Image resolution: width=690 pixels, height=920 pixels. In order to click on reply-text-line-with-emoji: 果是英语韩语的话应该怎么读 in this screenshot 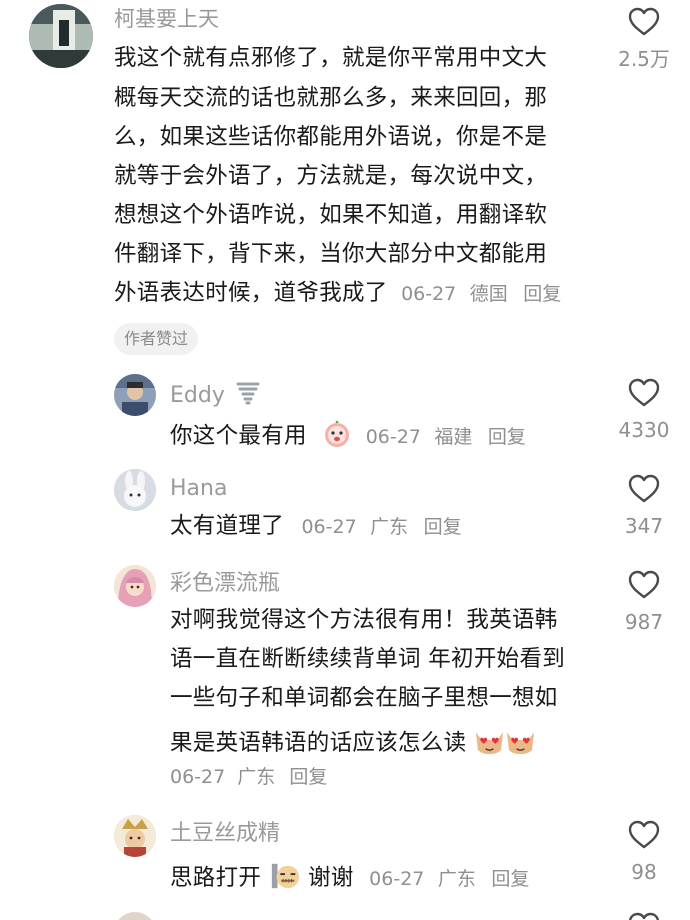, I will do `click(354, 741)`.